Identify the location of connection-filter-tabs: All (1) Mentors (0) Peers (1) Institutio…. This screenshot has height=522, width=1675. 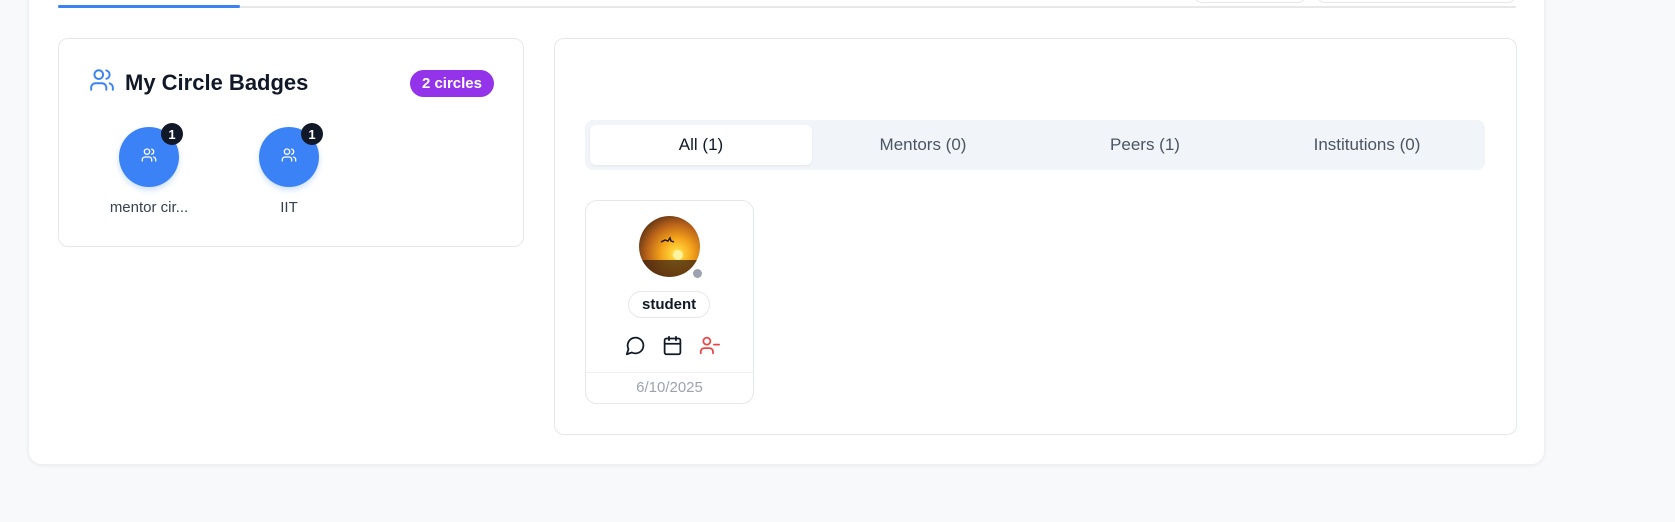
(1035, 145).